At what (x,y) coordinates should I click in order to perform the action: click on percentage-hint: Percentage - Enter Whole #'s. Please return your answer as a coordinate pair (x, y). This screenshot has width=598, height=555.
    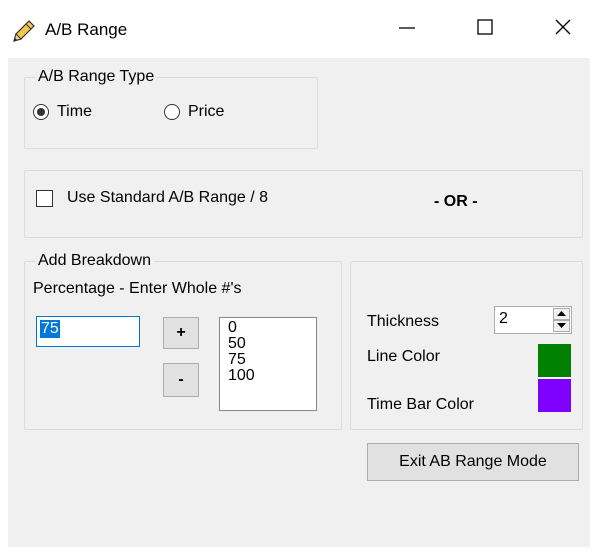
    Looking at the image, I should click on (137, 288).